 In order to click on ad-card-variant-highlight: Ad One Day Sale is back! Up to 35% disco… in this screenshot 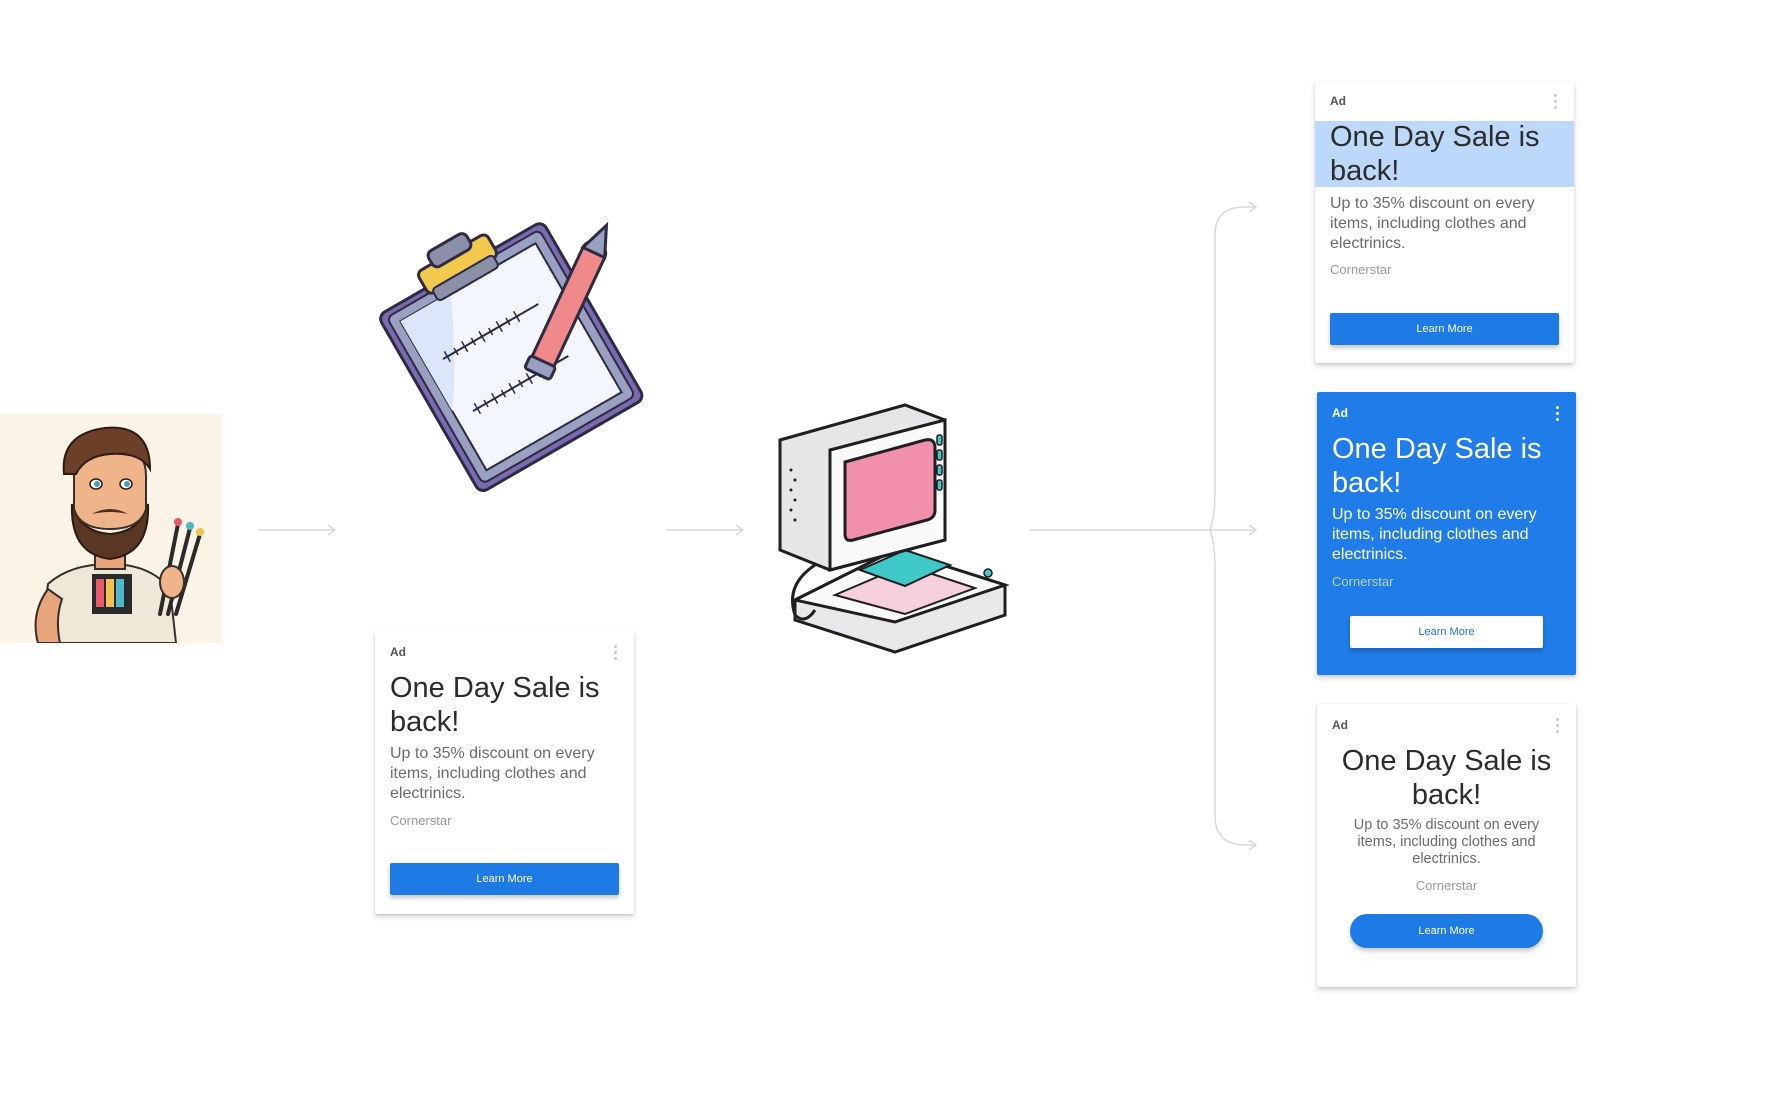, I will do `click(1444, 222)`.